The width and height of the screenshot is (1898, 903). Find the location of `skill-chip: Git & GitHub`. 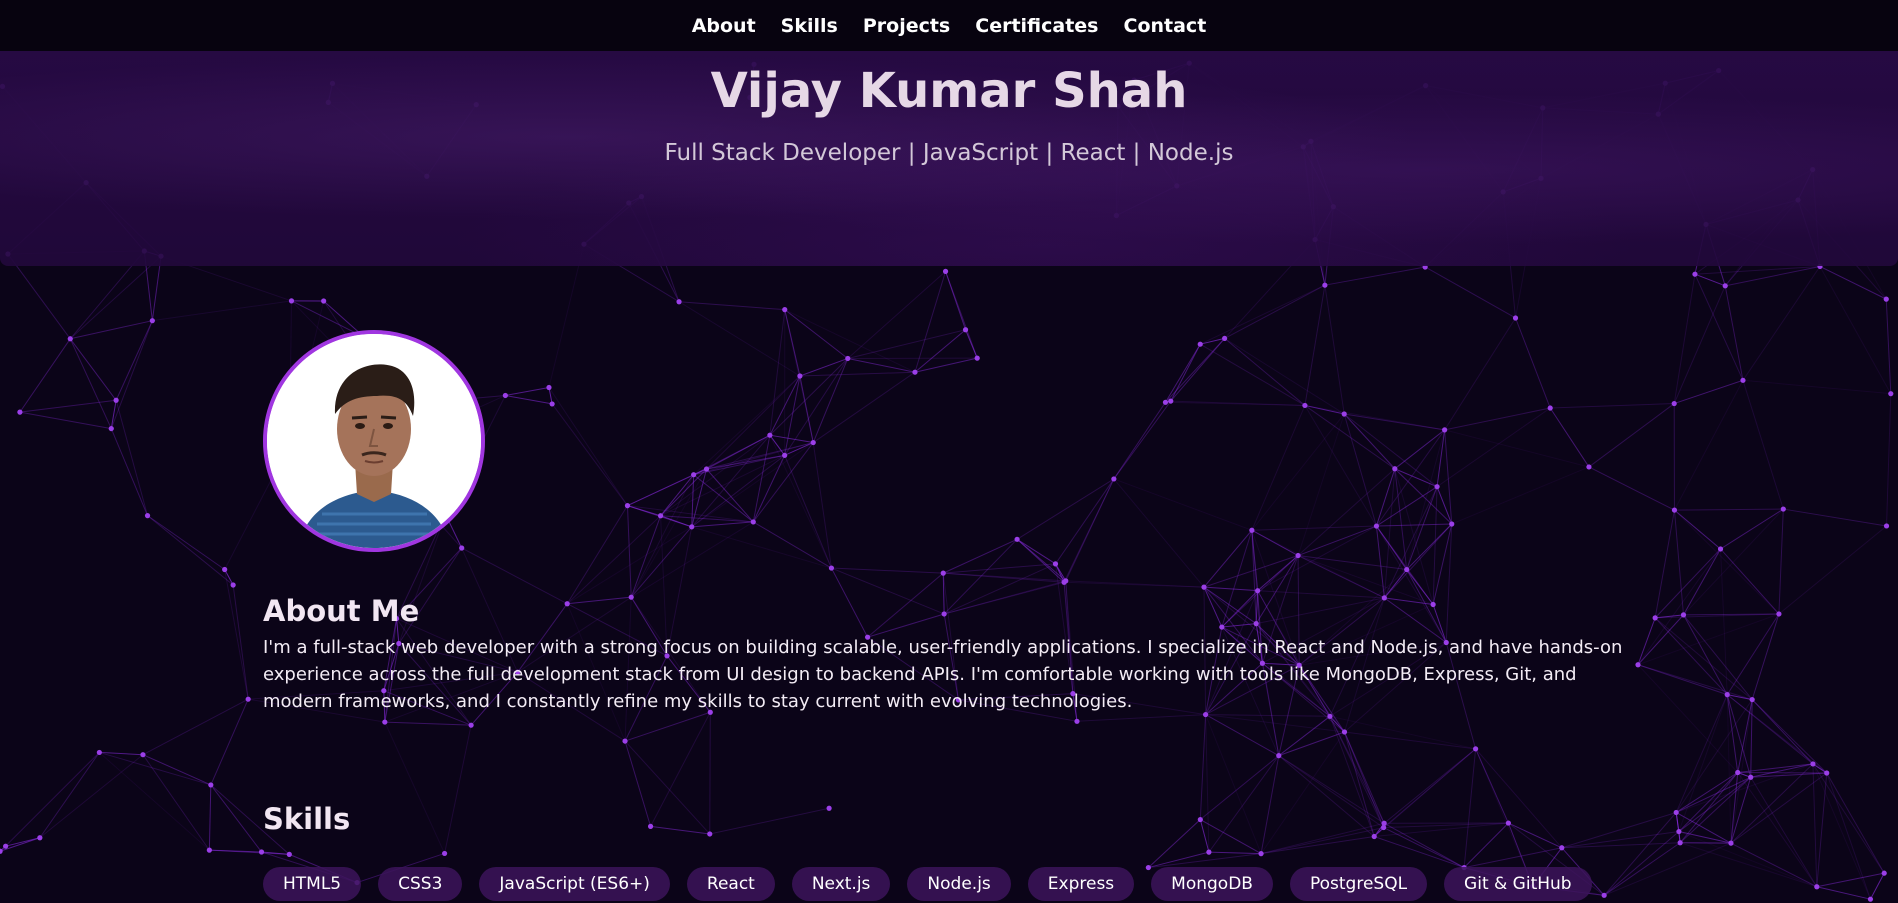

skill-chip: Git & GitHub is located at coordinates (1518, 884).